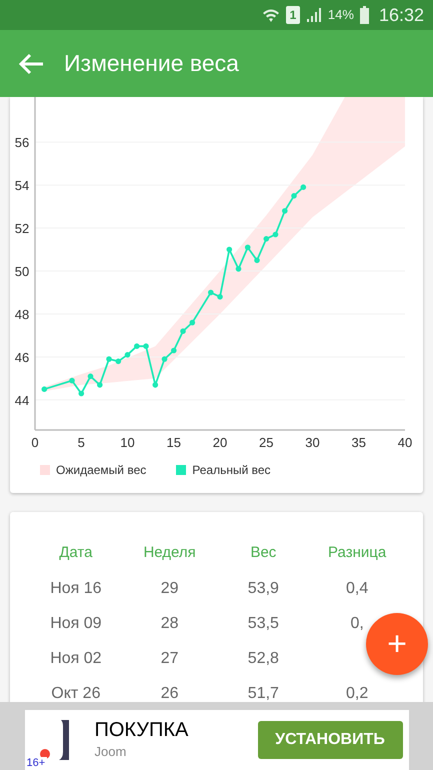 The width and height of the screenshot is (433, 770). What do you see at coordinates (101, 470) in the screenshot?
I see `legend-label: Ожидаемый вес` at bounding box center [101, 470].